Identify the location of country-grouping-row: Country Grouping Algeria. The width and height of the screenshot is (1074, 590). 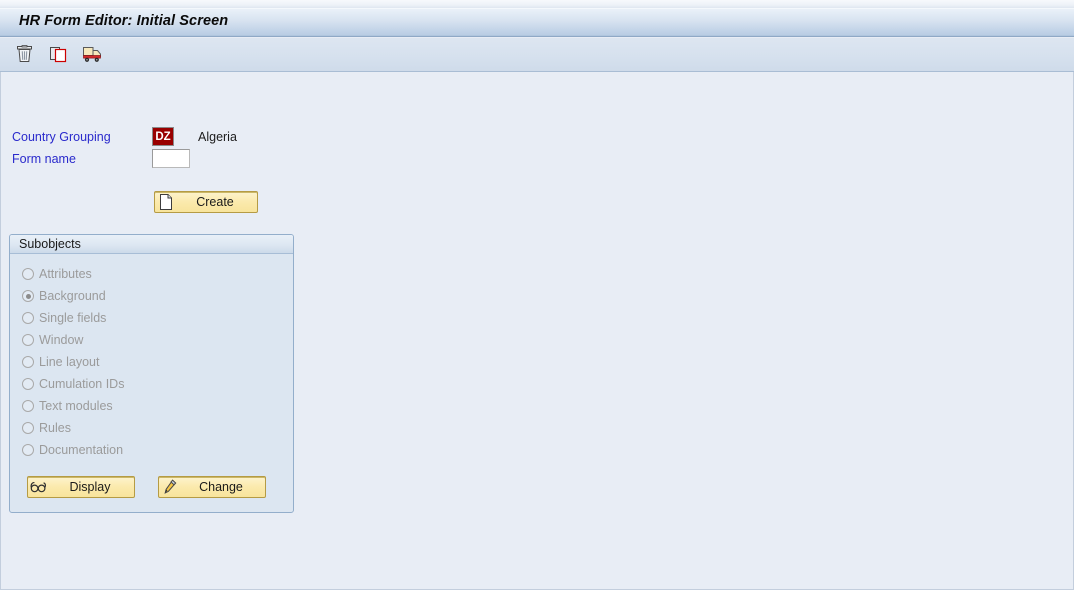
(124, 136).